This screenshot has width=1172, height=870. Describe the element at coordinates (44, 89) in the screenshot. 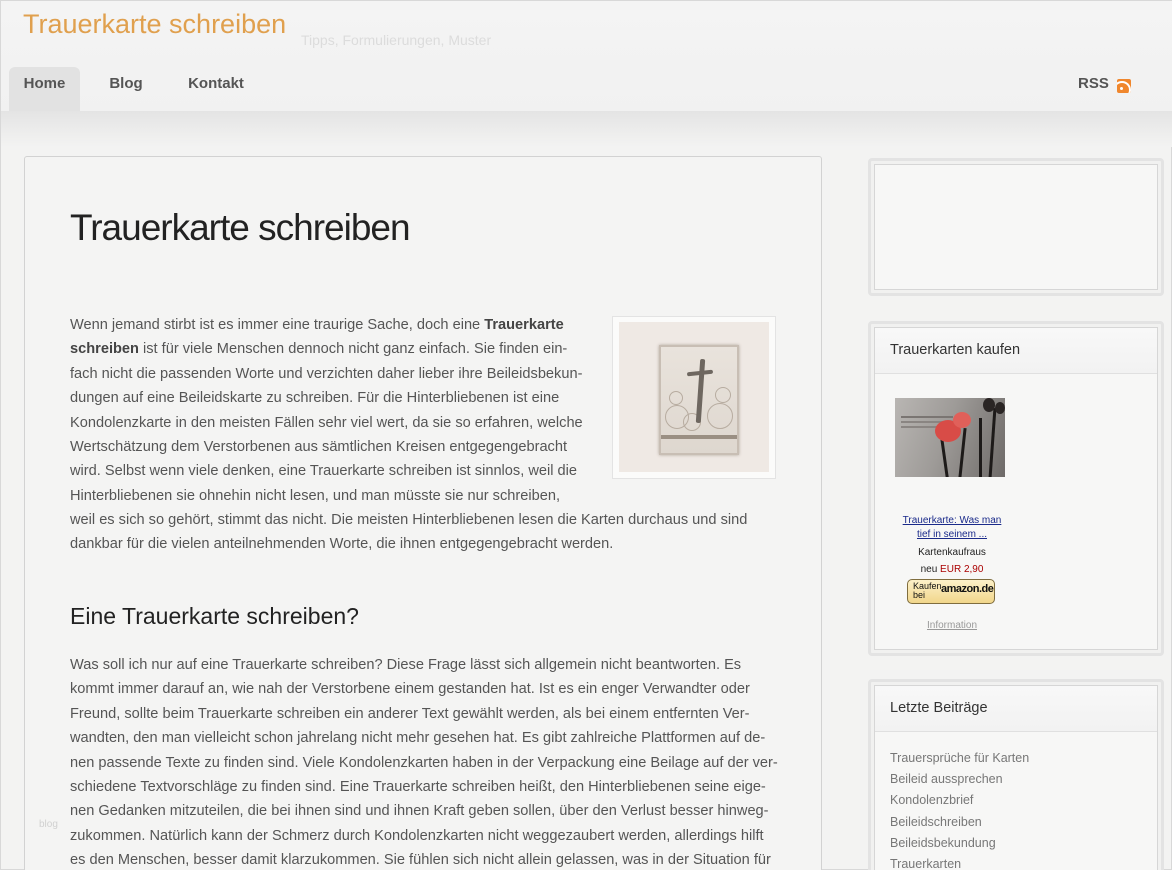

I see `nav-home: Home` at that location.